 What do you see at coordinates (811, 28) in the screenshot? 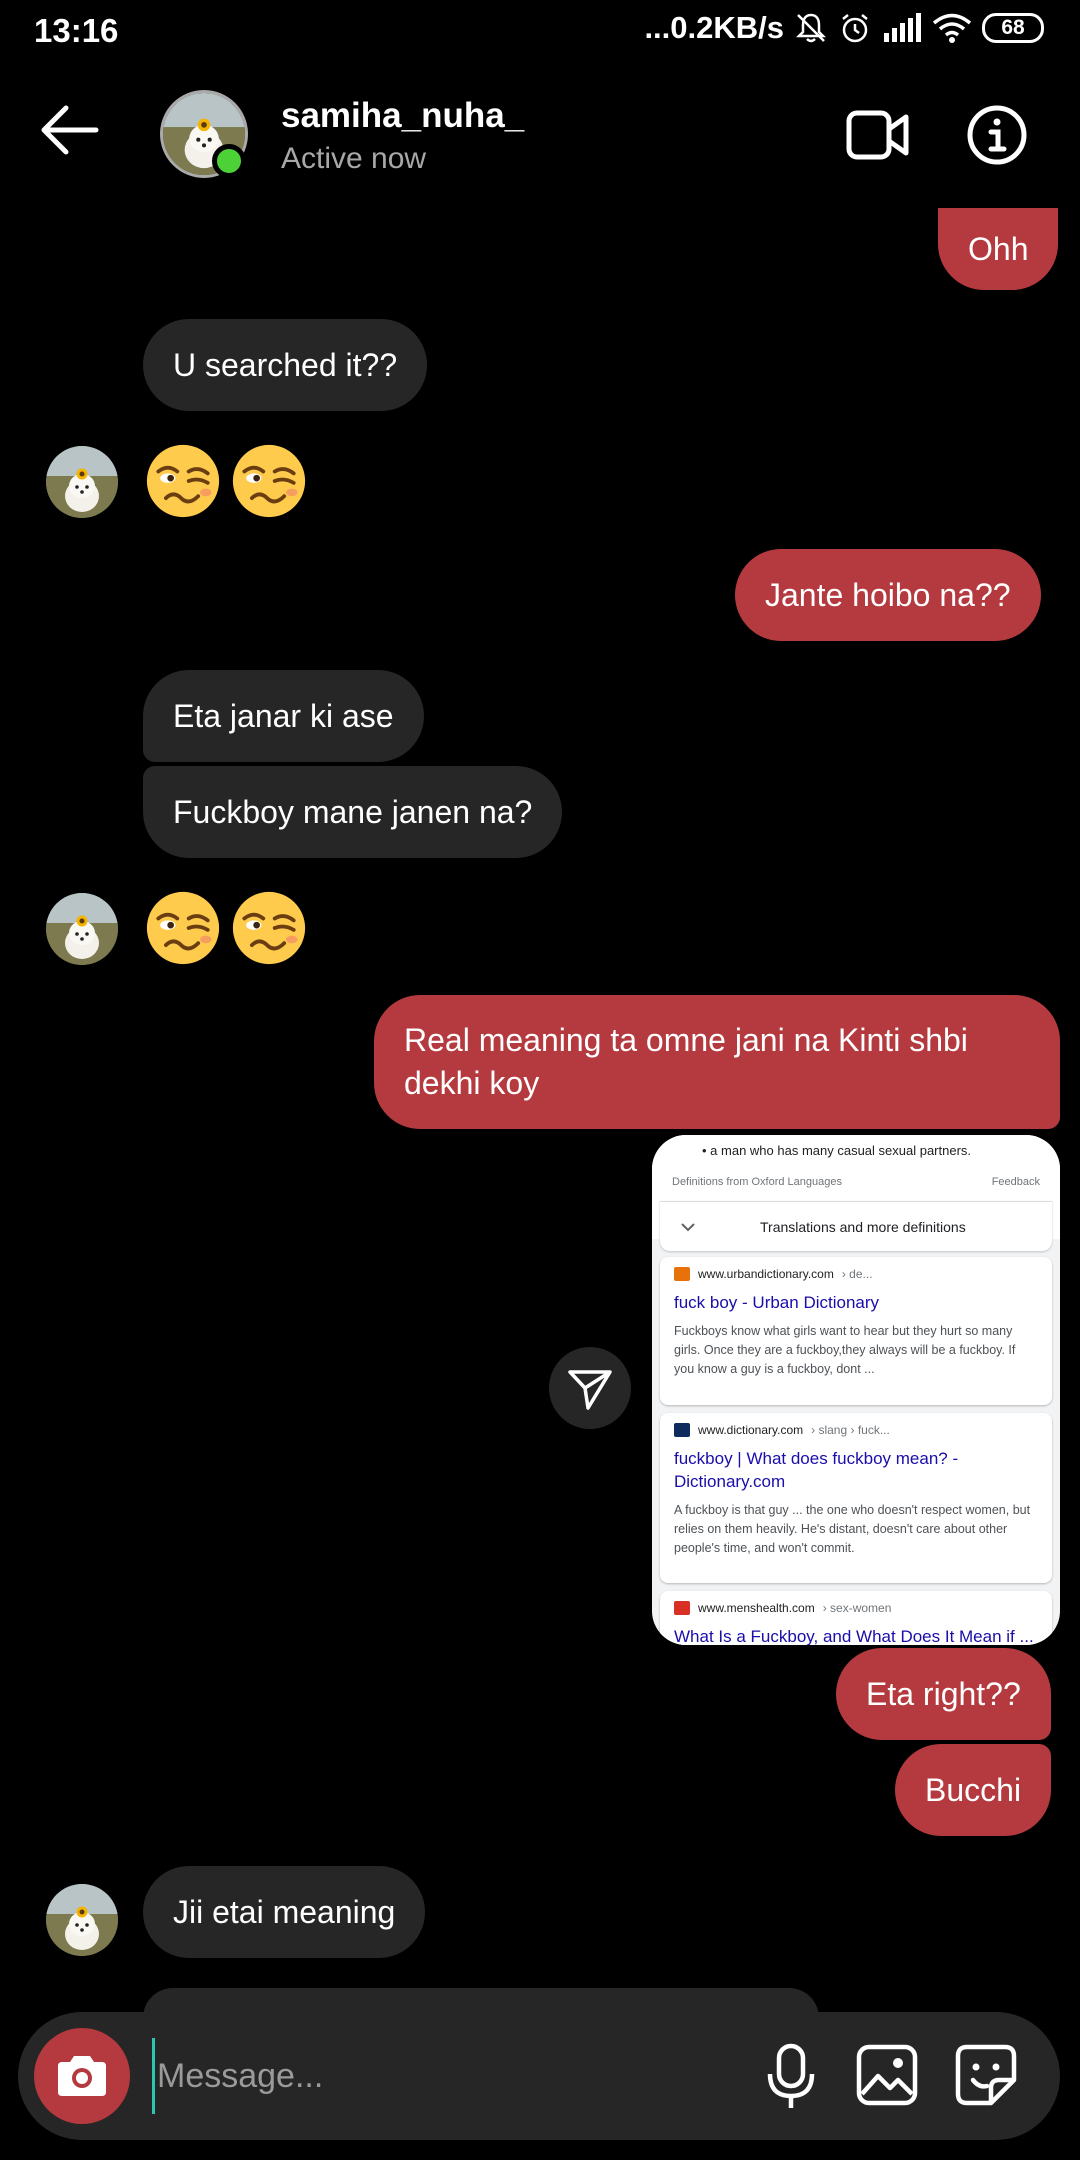
I see `mute-icon` at bounding box center [811, 28].